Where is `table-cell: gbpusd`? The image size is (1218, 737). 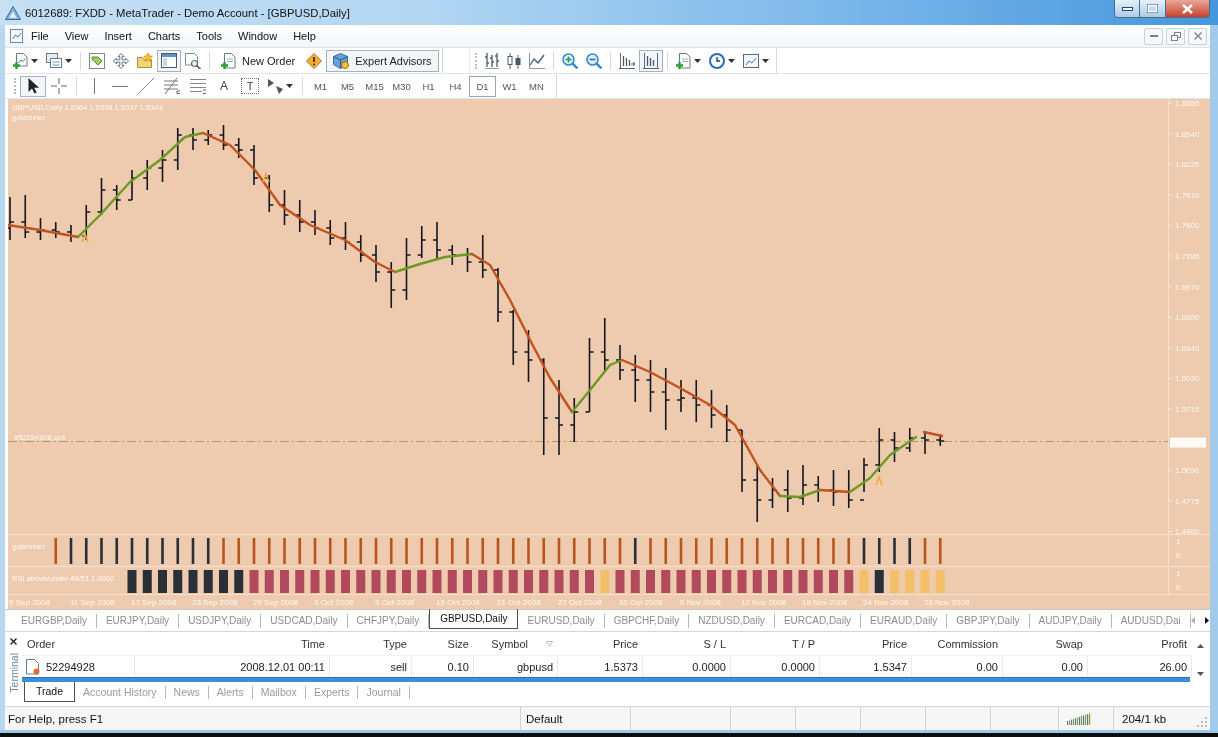 table-cell: gbpusd is located at coordinates (534, 666).